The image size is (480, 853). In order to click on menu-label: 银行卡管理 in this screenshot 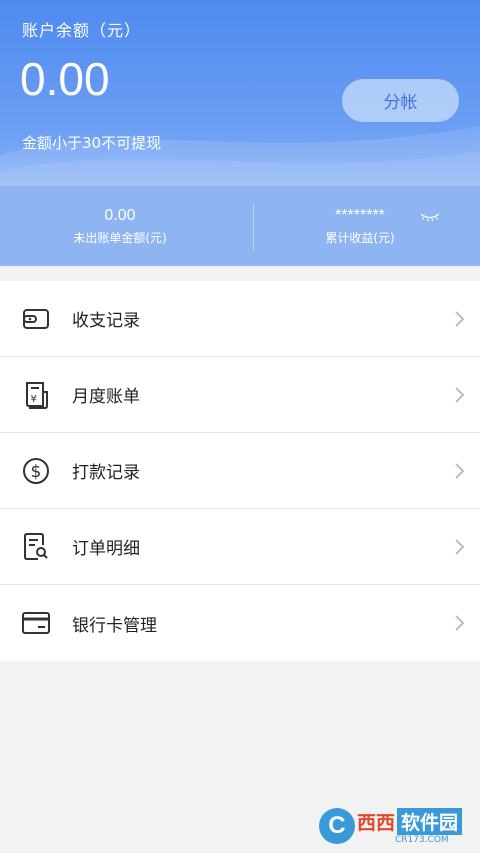, I will do `click(114, 625)`.